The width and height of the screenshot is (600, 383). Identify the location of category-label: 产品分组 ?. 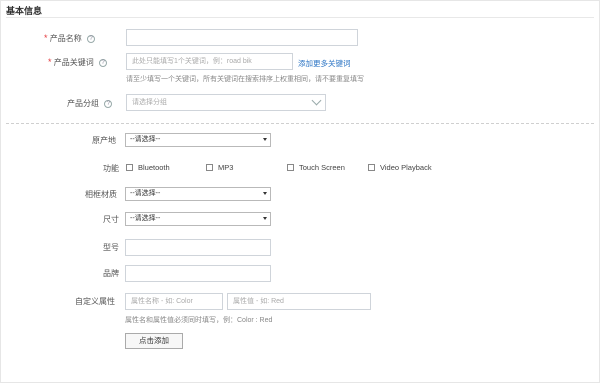
(90, 103).